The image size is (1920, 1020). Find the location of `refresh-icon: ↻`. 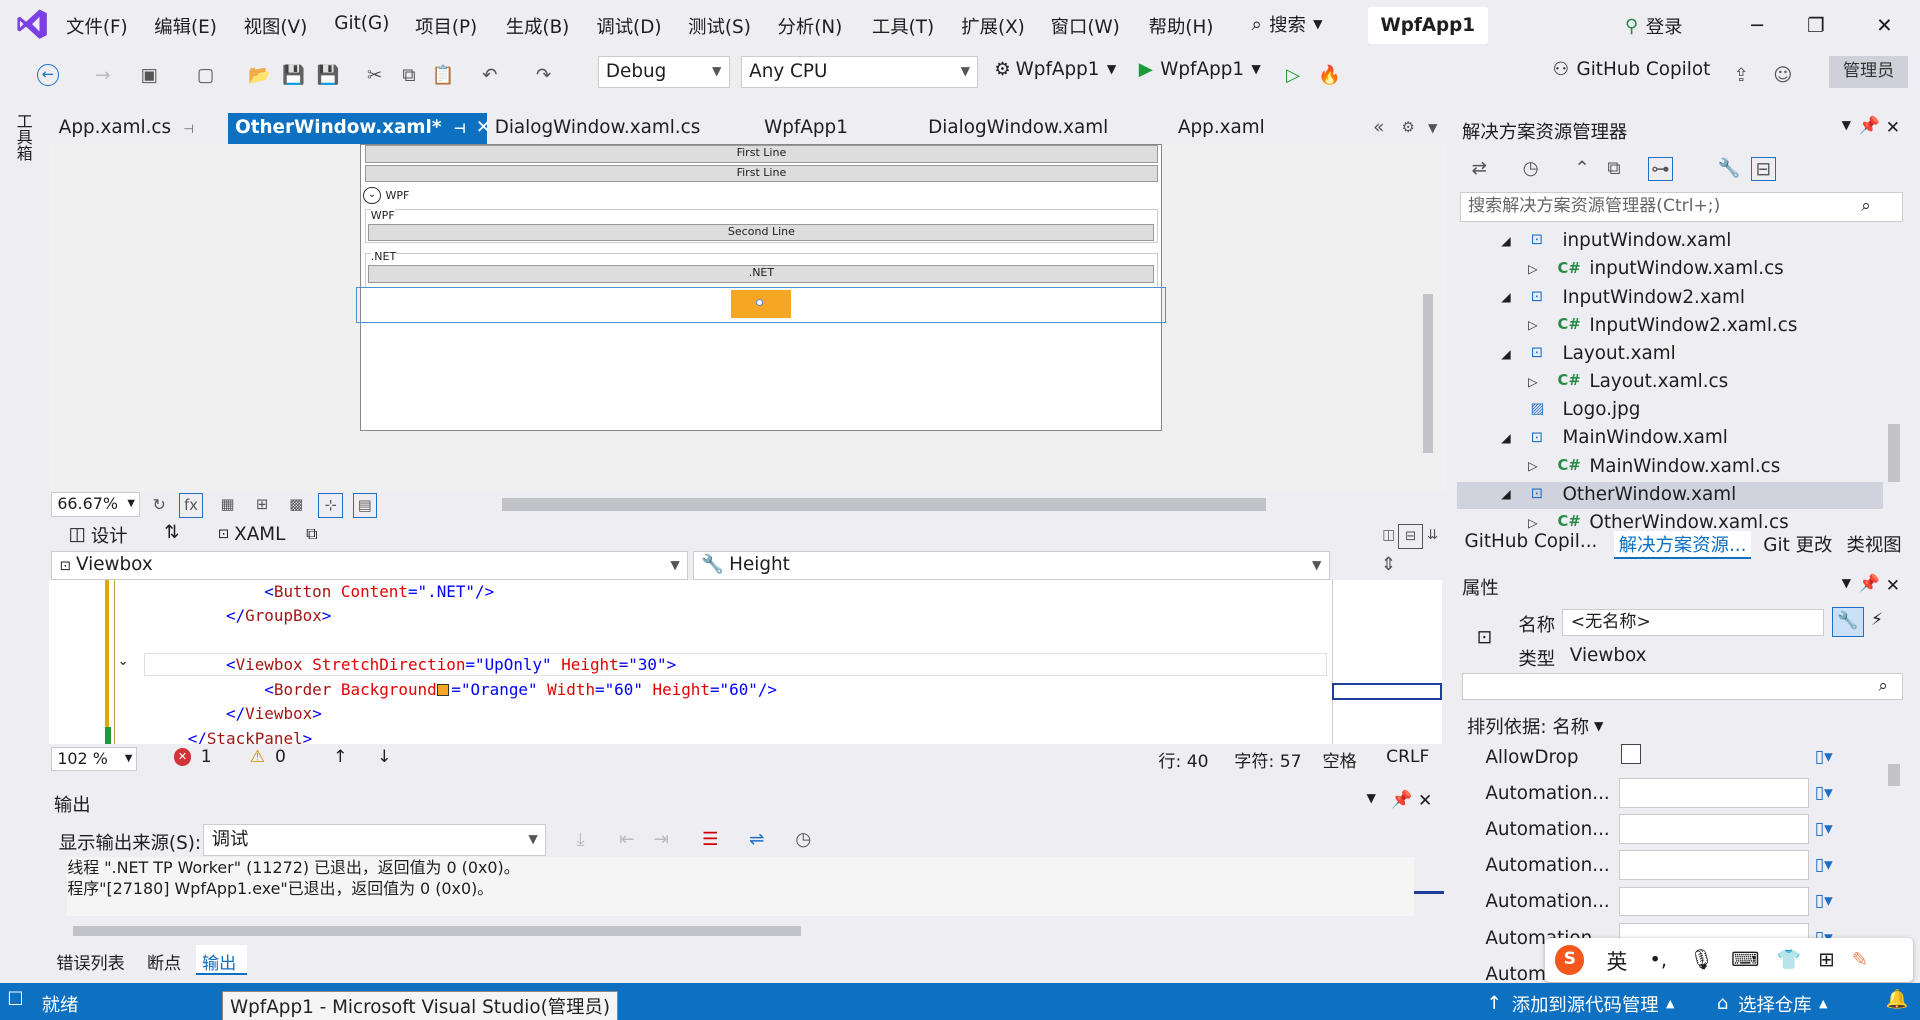

refresh-icon: ↻ is located at coordinates (159, 505).